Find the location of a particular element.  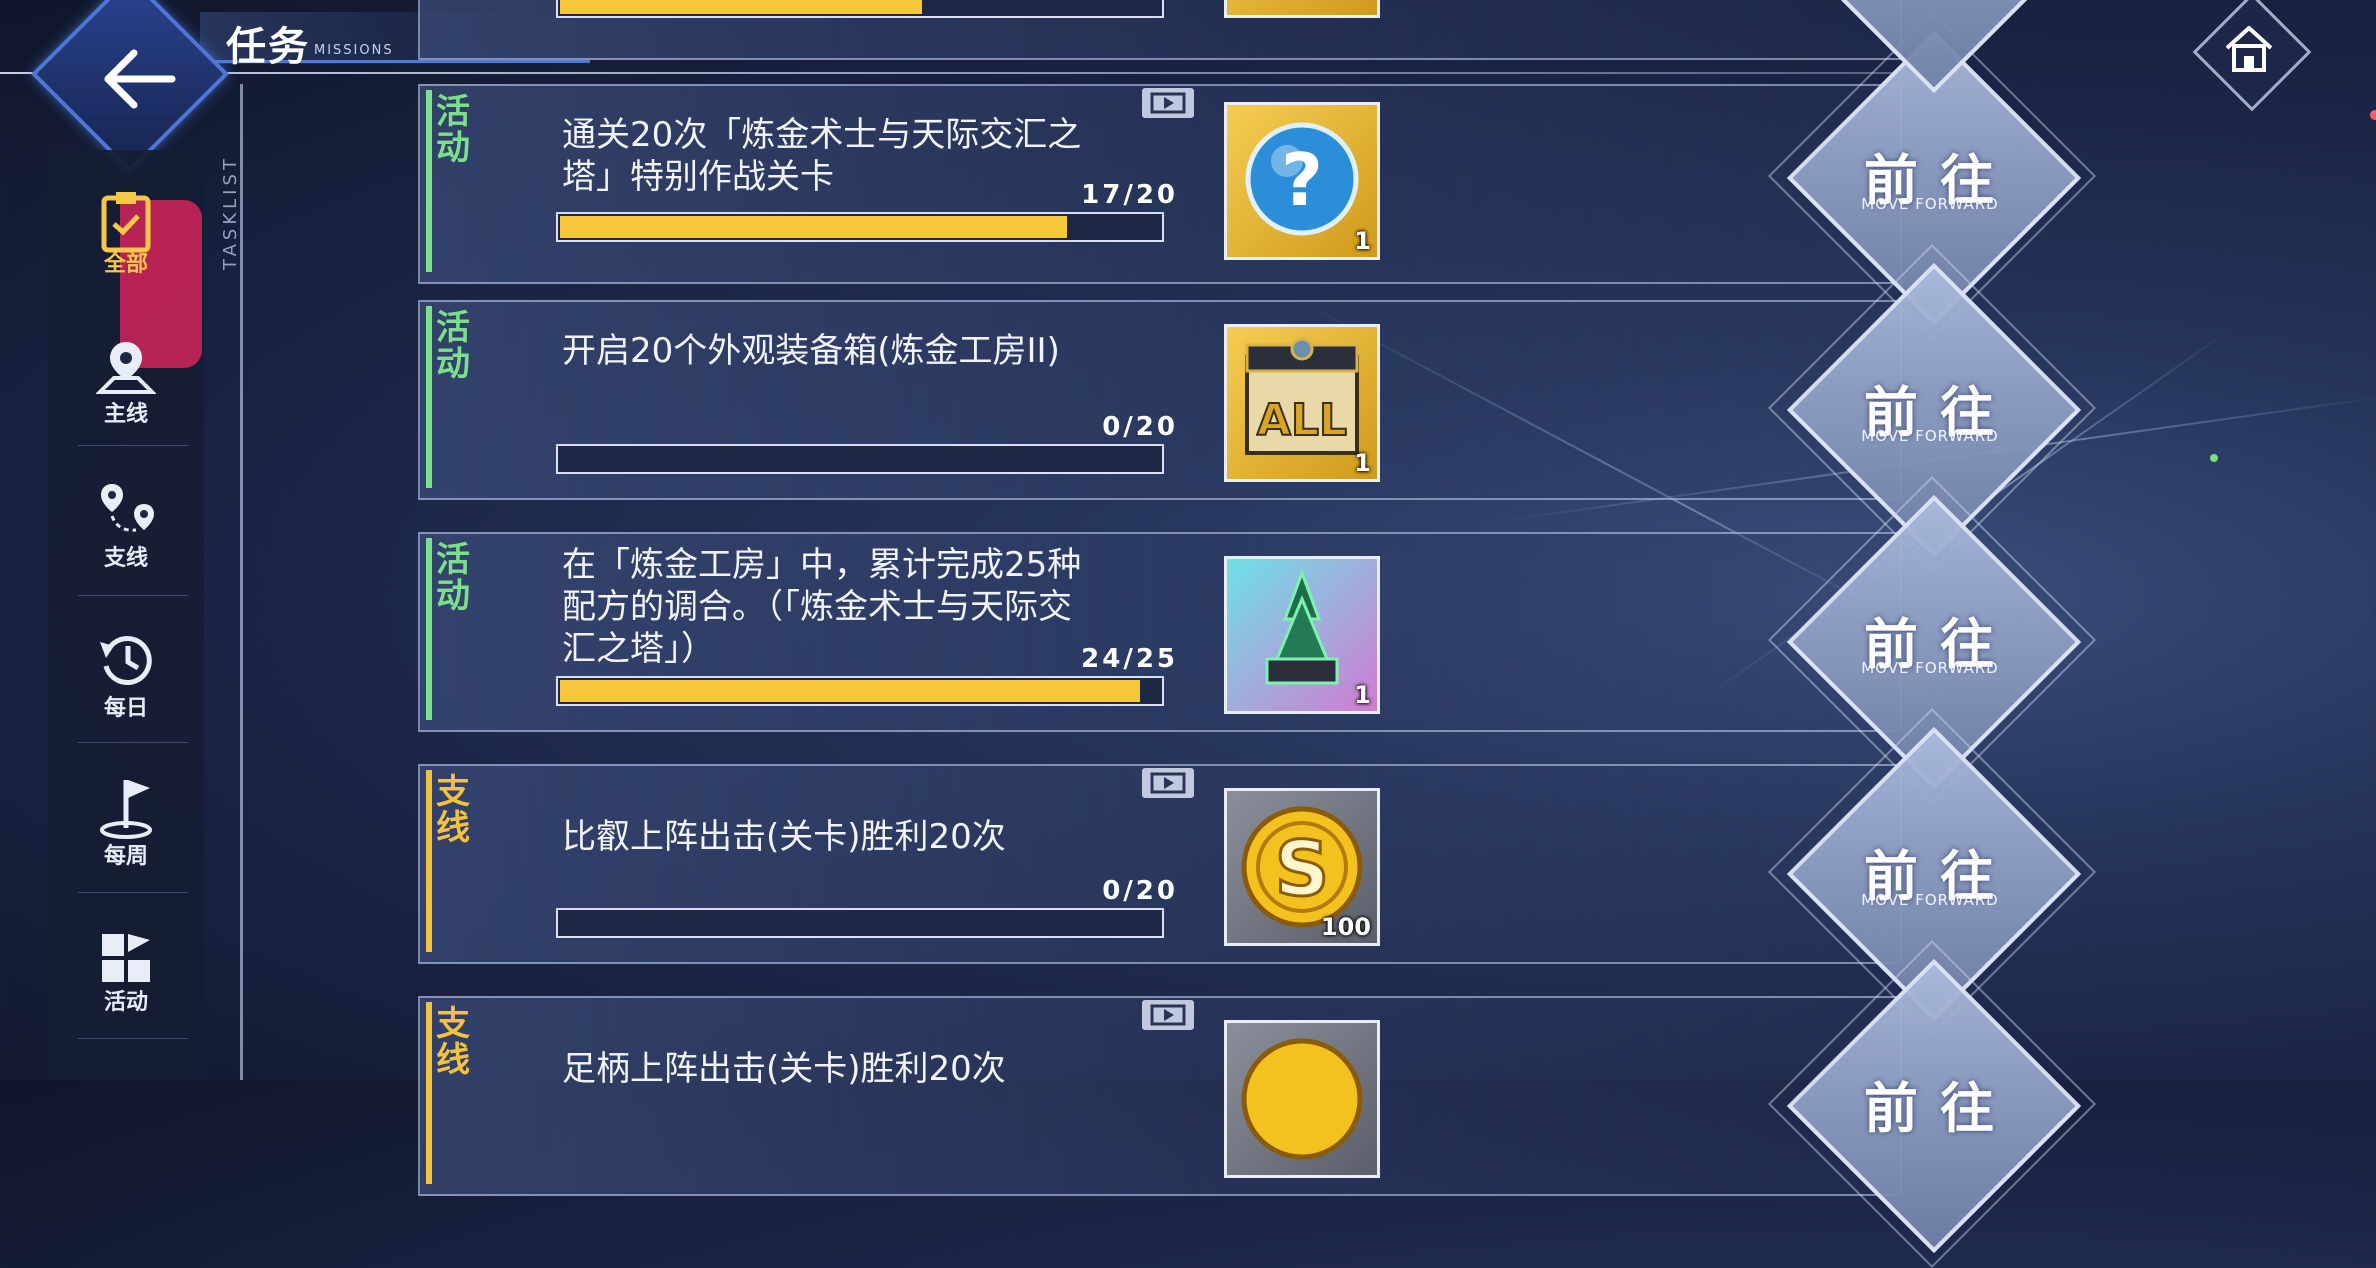

sidebar-item-all: 全部 is located at coordinates (126, 254).